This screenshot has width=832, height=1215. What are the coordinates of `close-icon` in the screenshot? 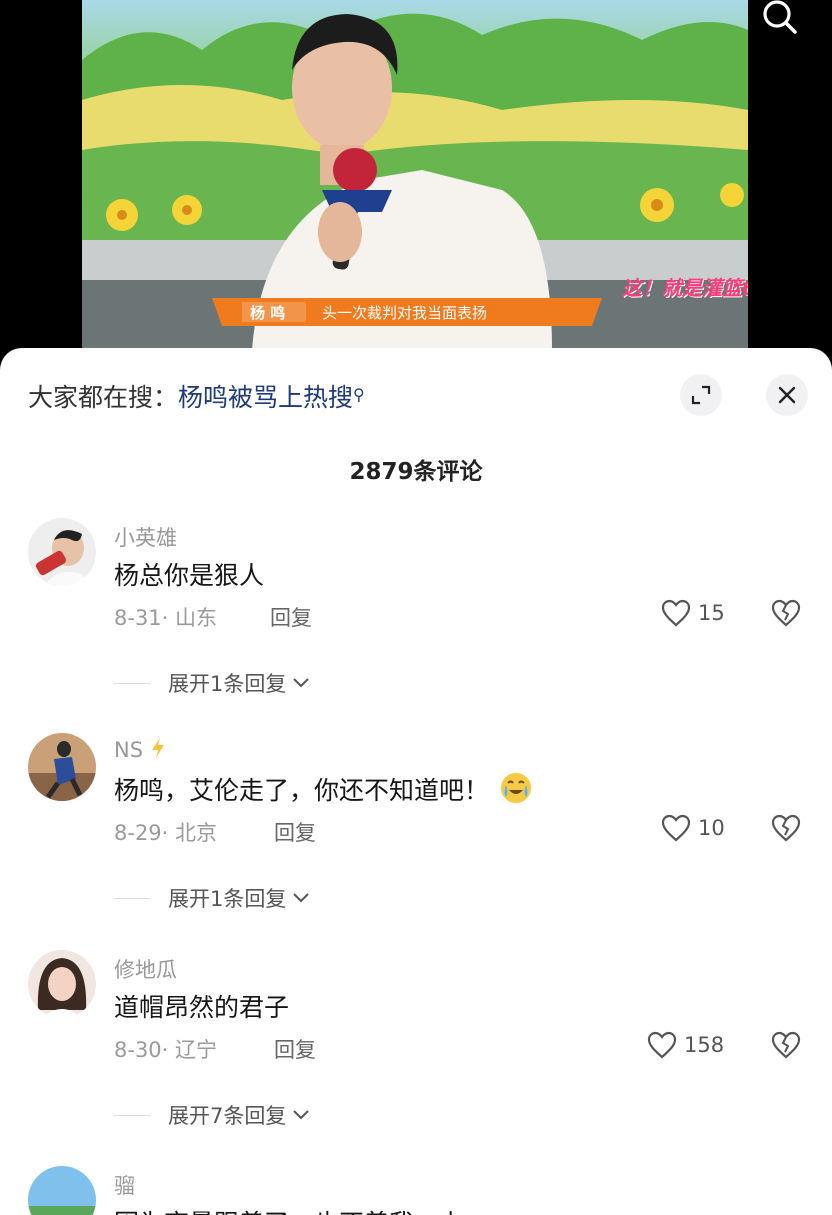 It's located at (787, 395).